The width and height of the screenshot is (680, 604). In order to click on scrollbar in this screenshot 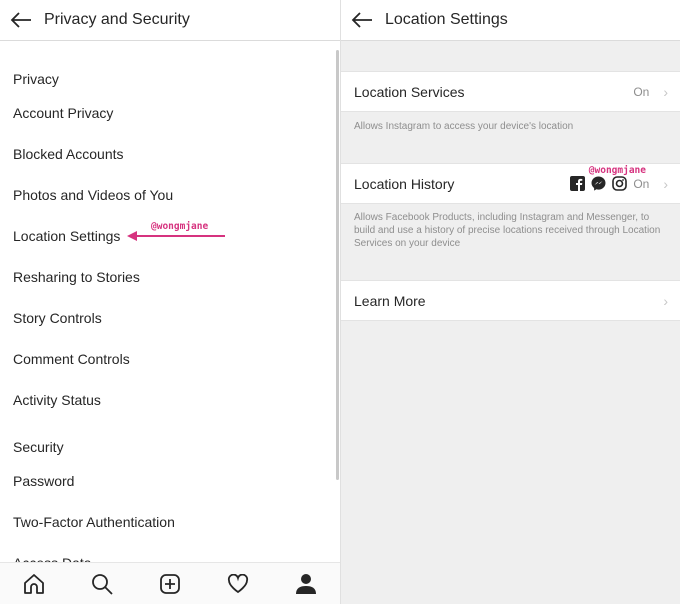, I will do `click(337, 265)`.